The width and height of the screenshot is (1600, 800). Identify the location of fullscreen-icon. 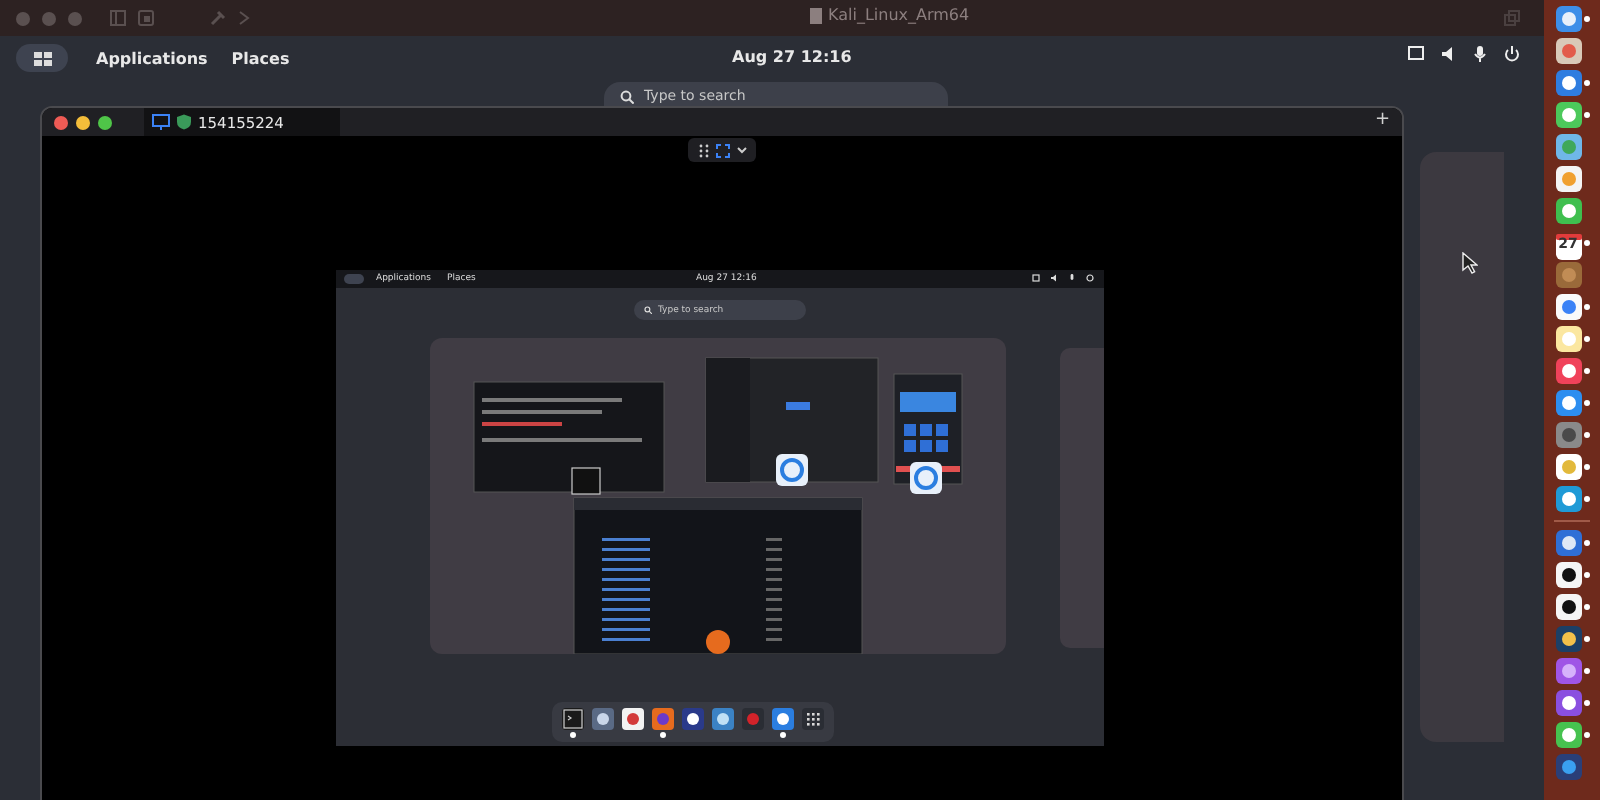
(722, 150).